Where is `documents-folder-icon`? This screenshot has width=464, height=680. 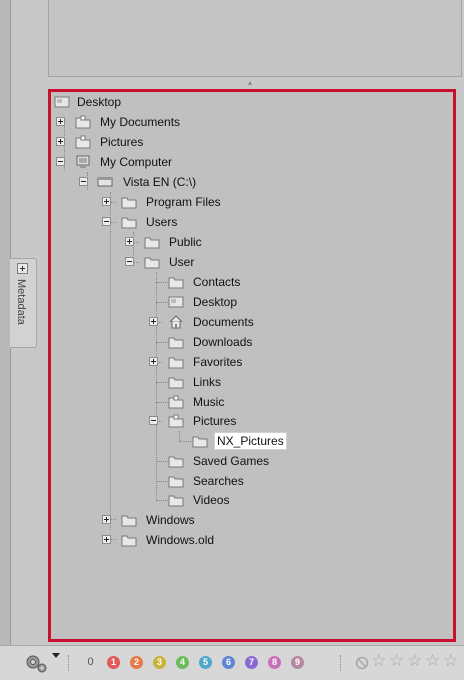
documents-folder-icon is located at coordinates (83, 122).